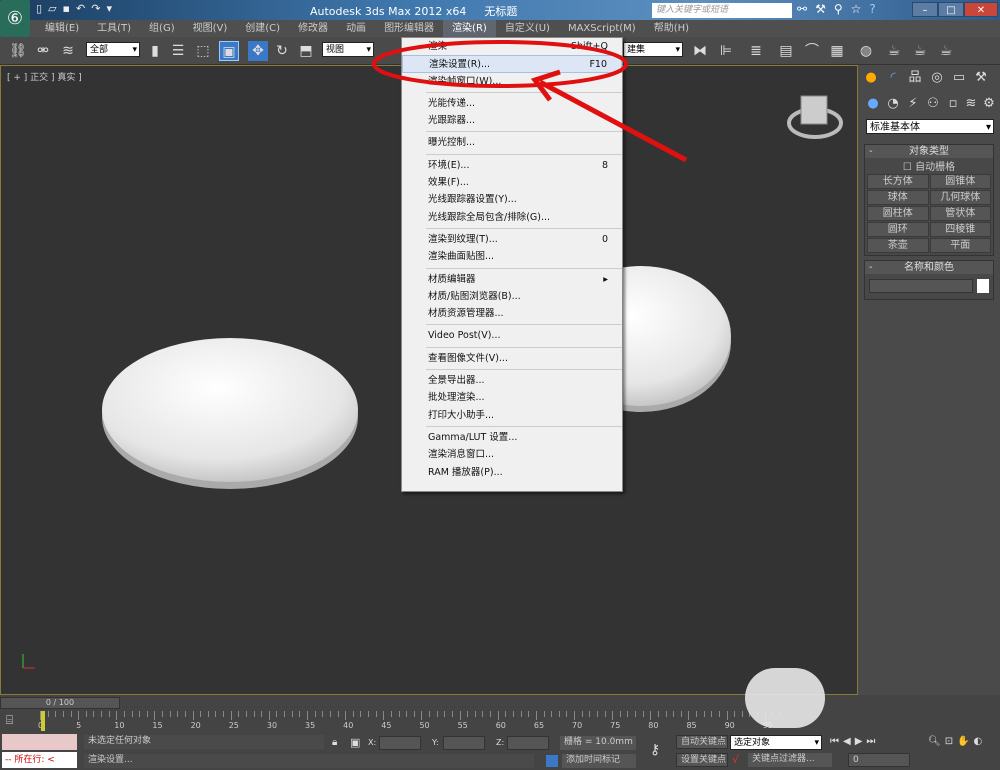  What do you see at coordinates (355, 742) in the screenshot?
I see `absolute-mode-icon: ▣` at bounding box center [355, 742].